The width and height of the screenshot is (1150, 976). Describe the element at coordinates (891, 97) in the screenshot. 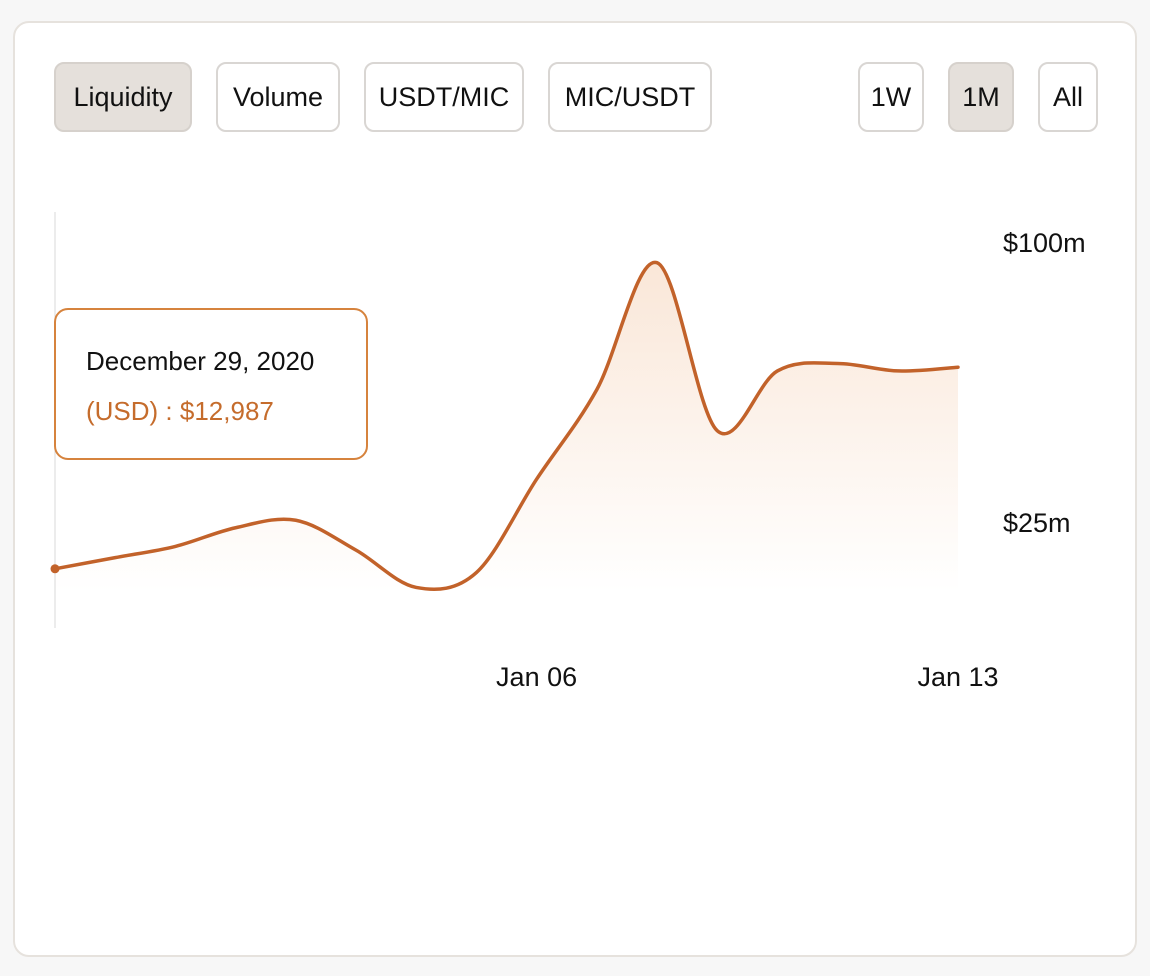

I see `range-1w-button: 1W` at that location.